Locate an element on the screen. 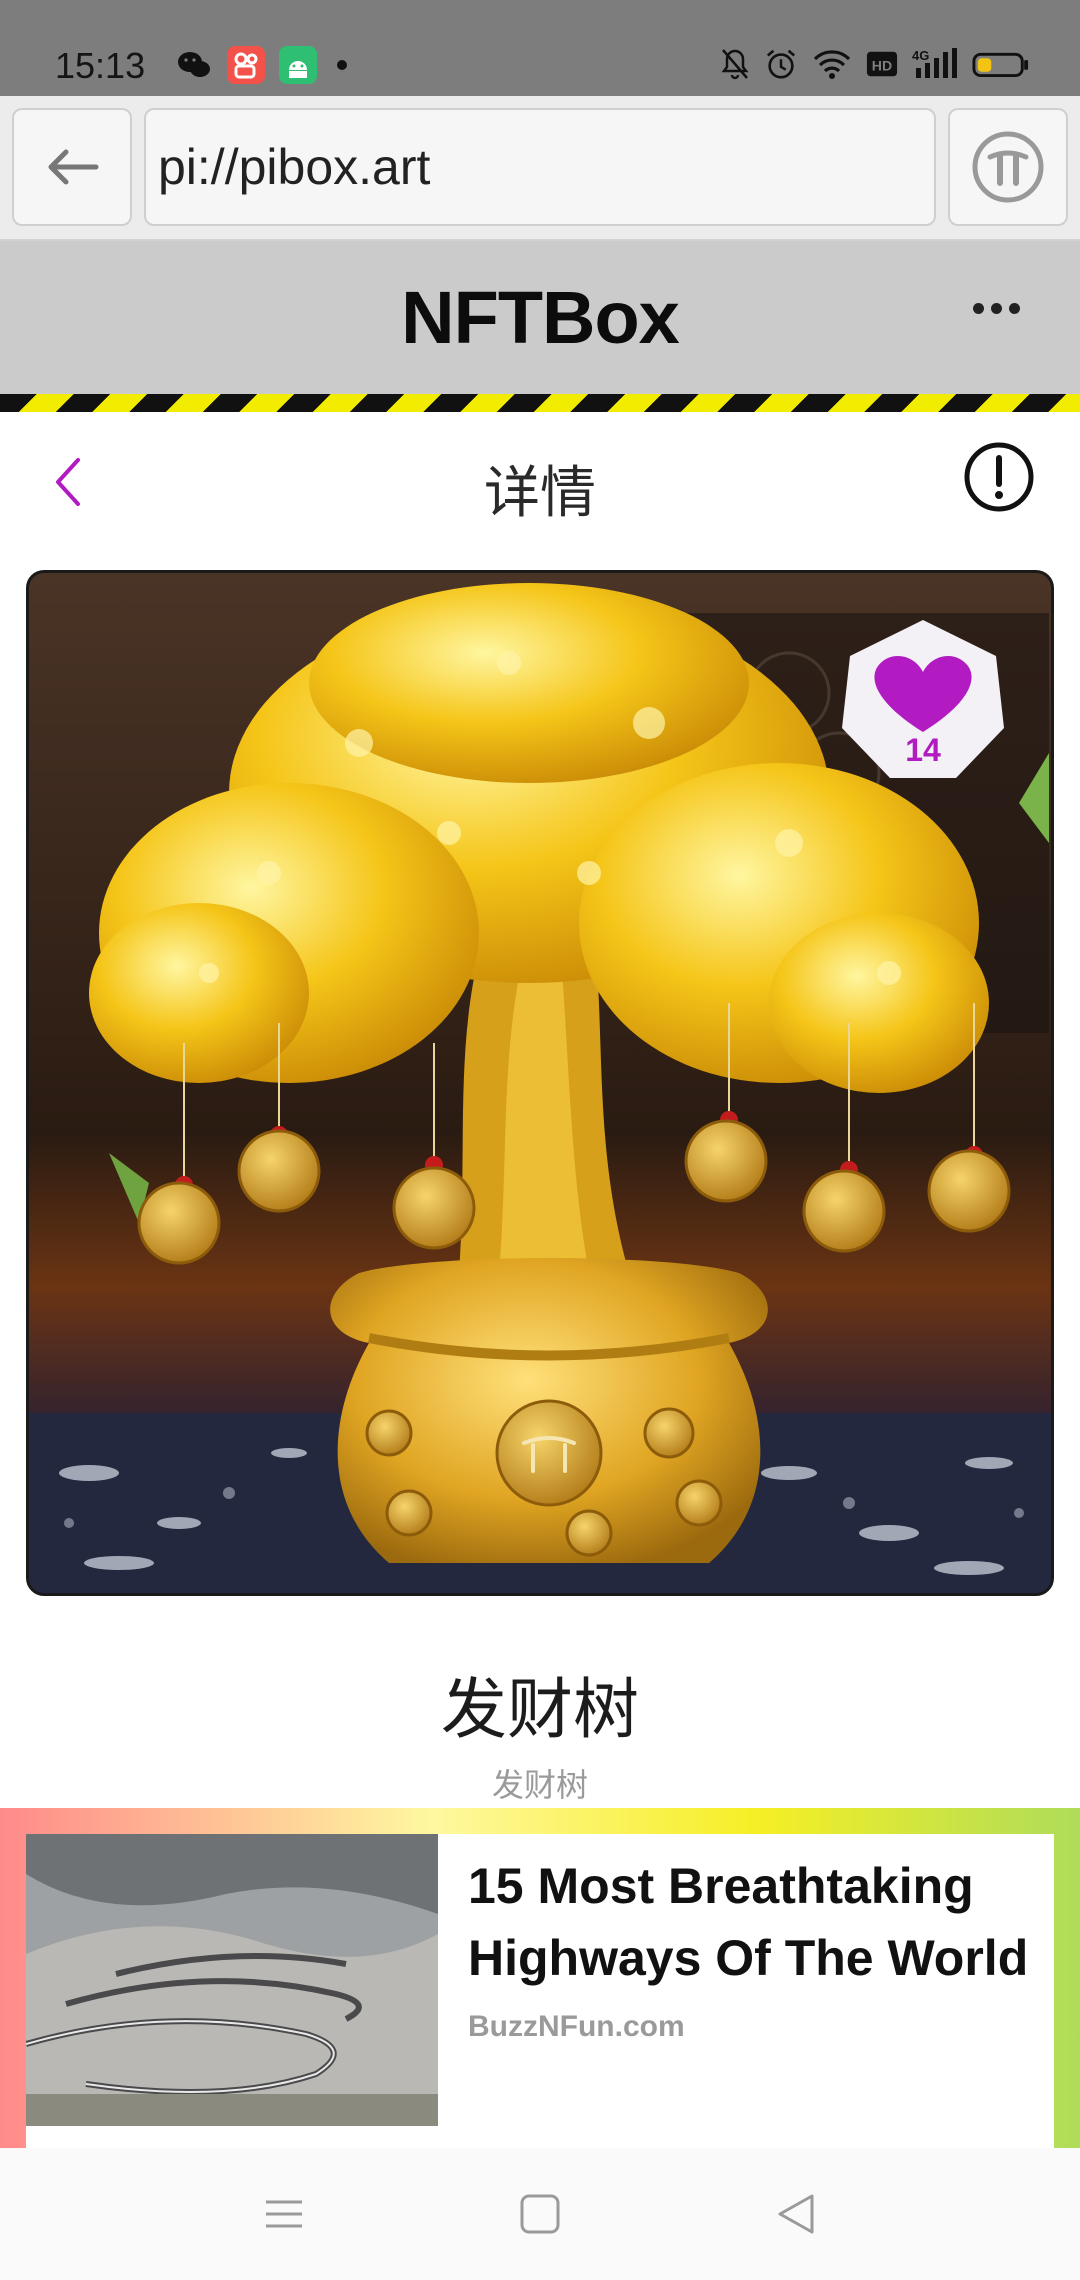 This screenshot has width=1080, height=2280. home-square-icon is located at coordinates (540, 2214).